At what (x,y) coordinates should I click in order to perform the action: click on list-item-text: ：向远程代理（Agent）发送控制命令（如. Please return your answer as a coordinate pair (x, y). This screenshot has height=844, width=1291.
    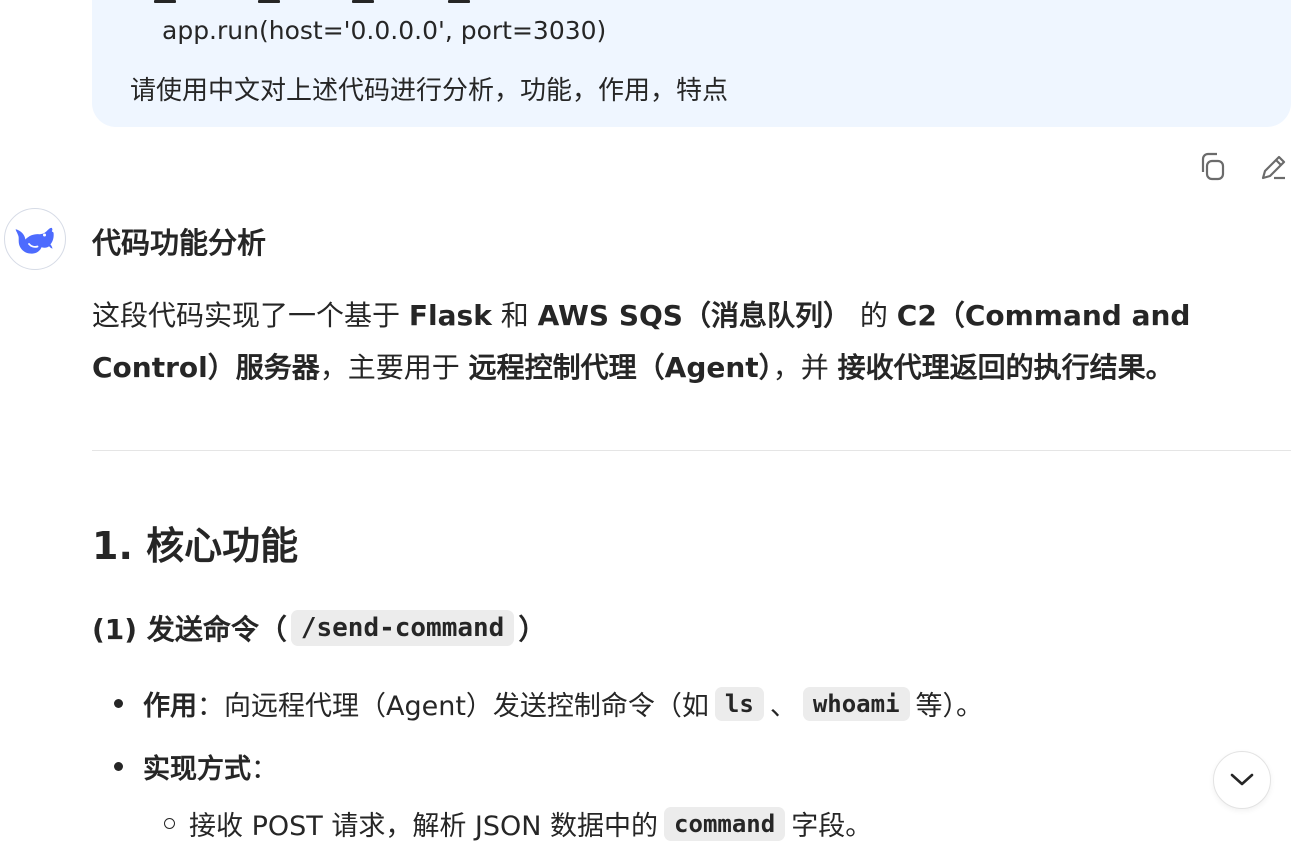
    Looking at the image, I should click on (453, 706).